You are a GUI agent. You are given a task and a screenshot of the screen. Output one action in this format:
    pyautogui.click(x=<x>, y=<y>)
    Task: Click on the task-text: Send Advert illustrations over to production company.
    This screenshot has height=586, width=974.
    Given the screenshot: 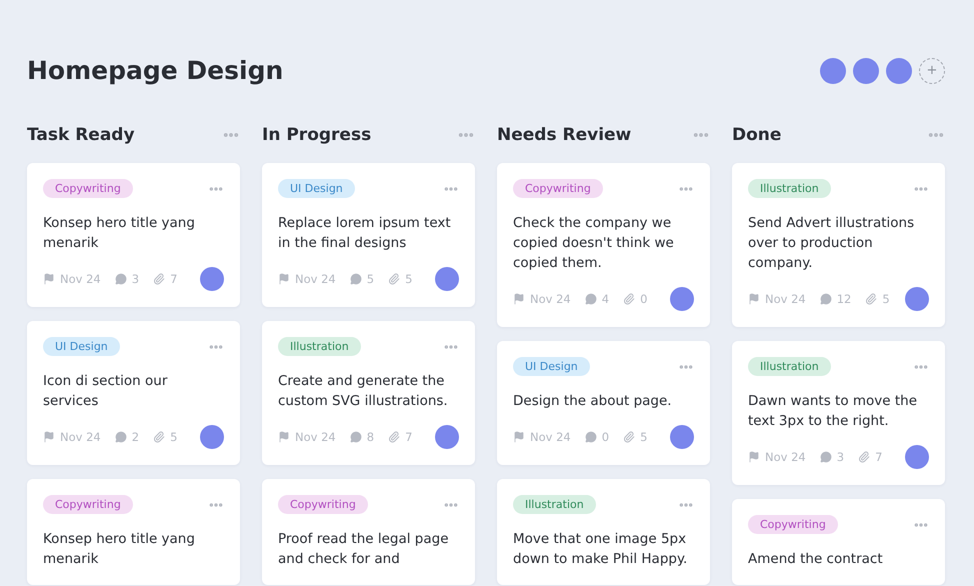 What is the action you would take?
    pyautogui.click(x=832, y=243)
    